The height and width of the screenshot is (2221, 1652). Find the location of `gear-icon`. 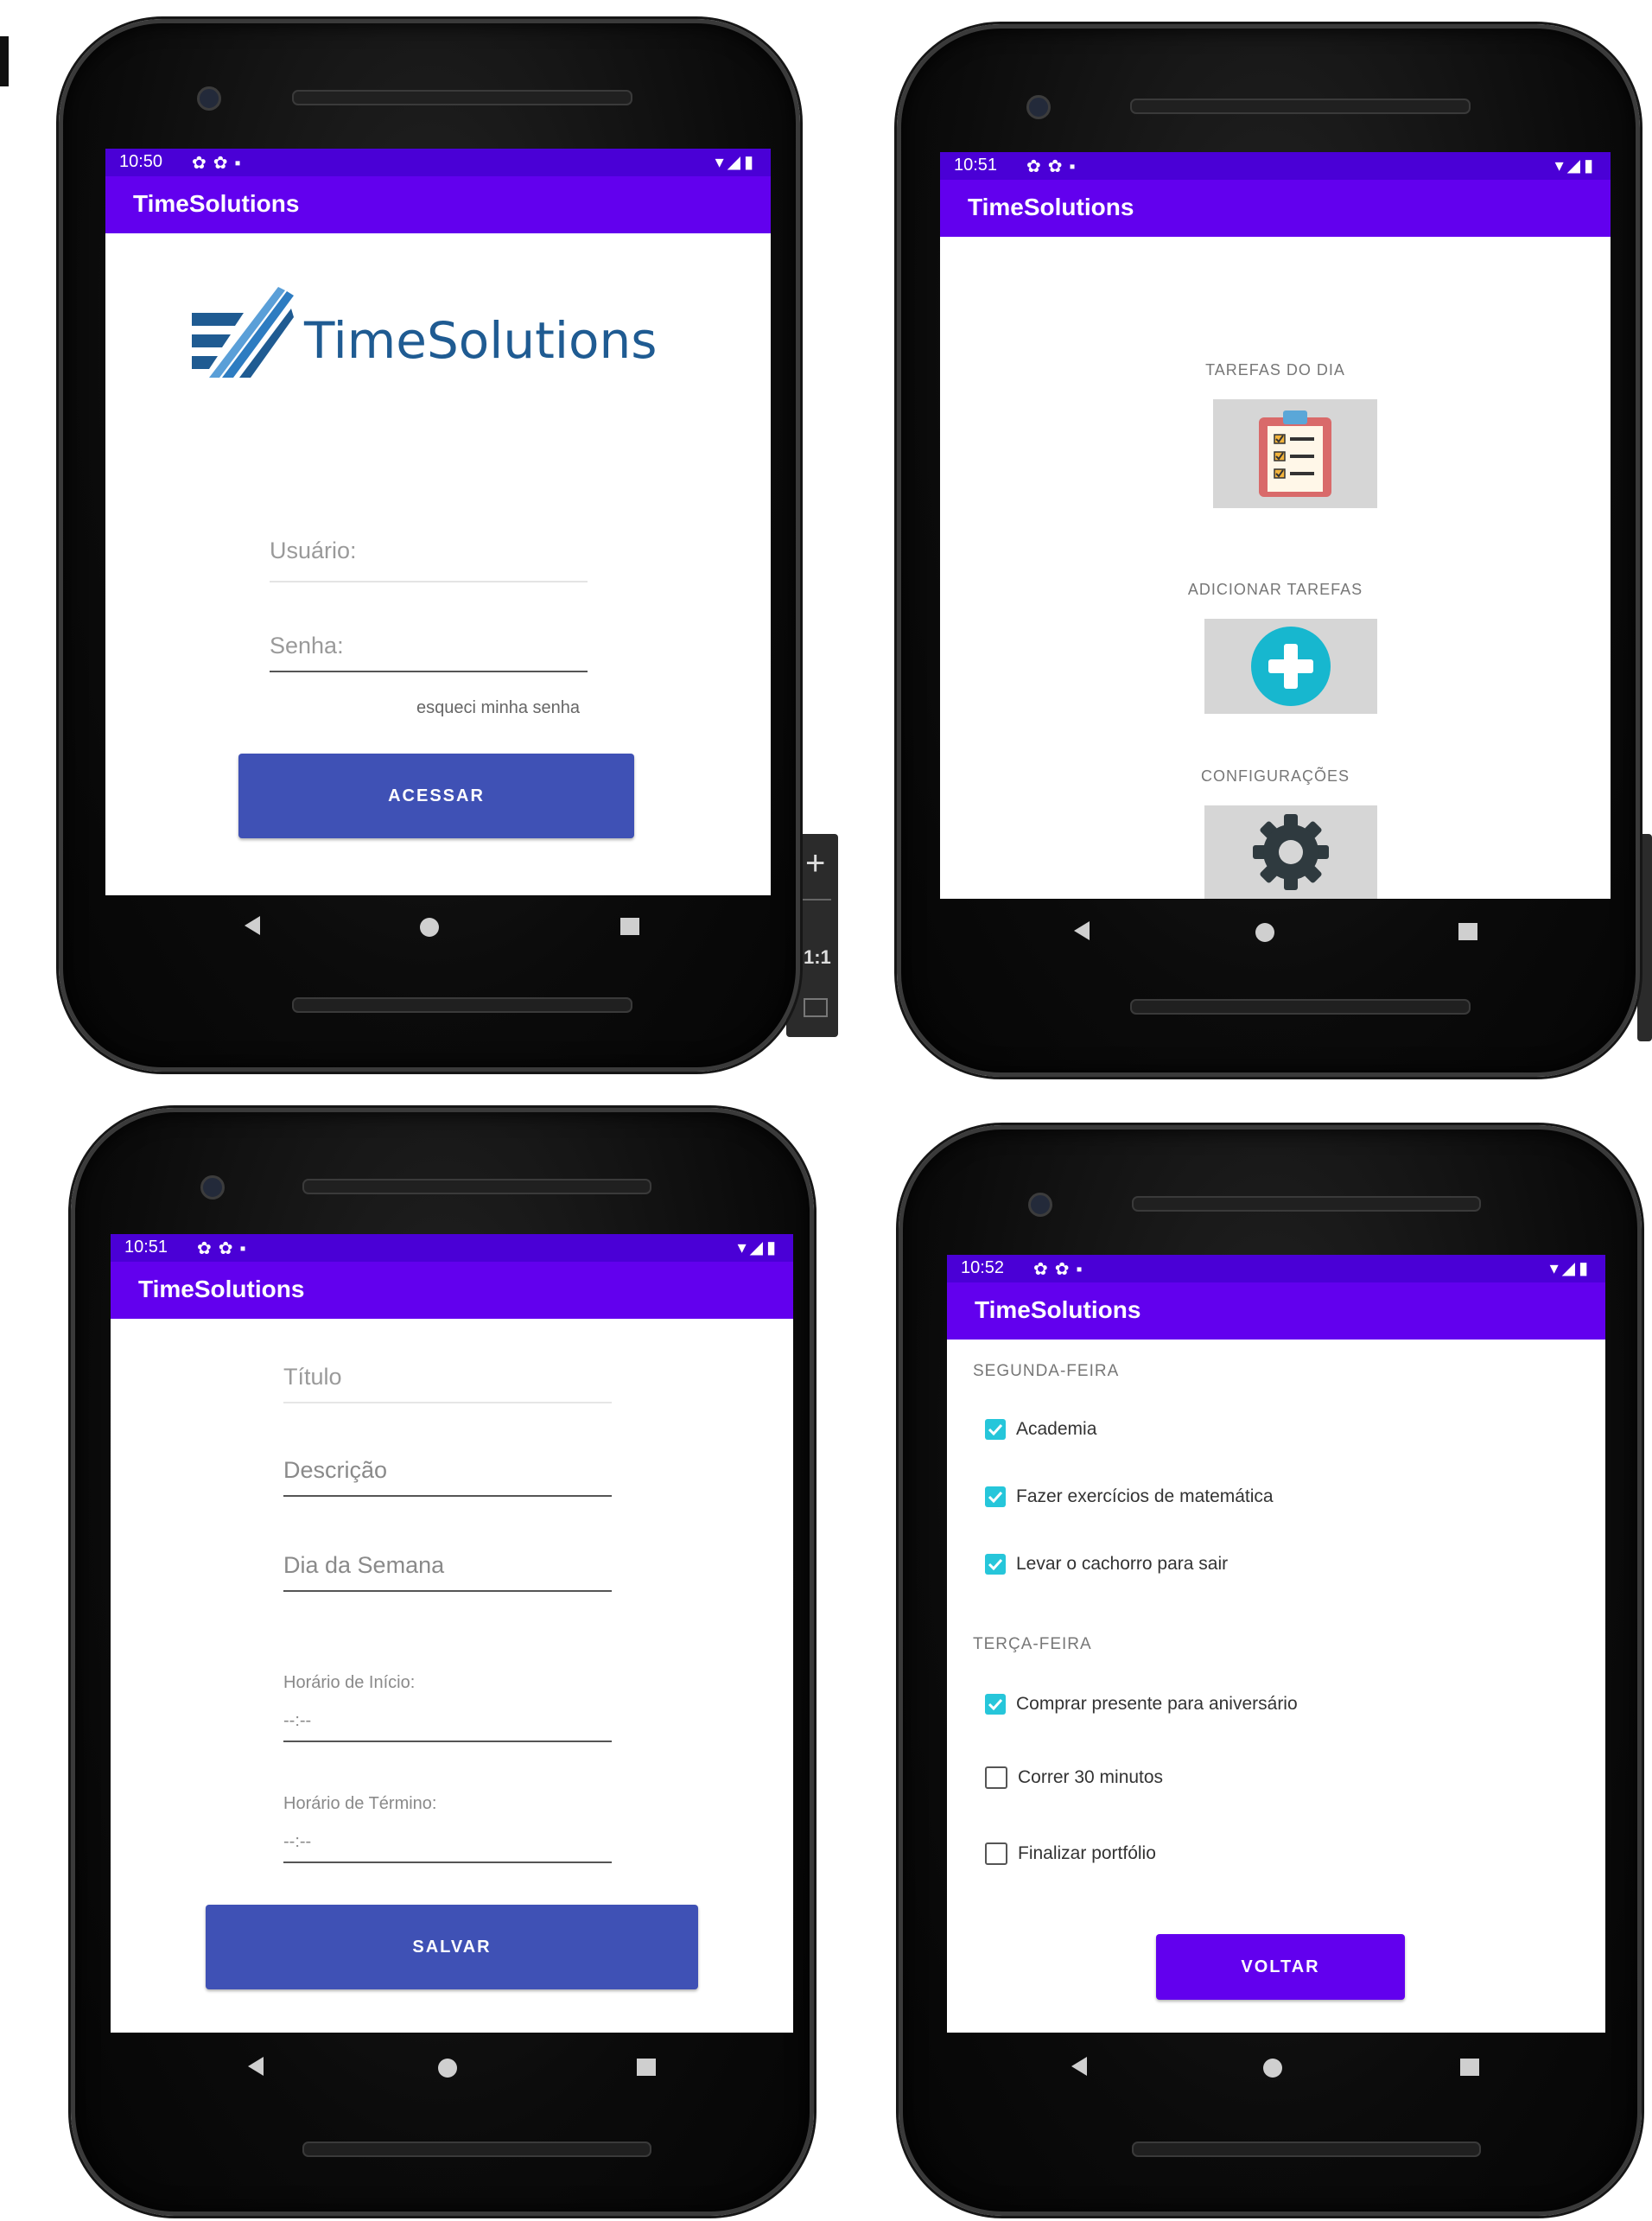

gear-icon is located at coordinates (1291, 852).